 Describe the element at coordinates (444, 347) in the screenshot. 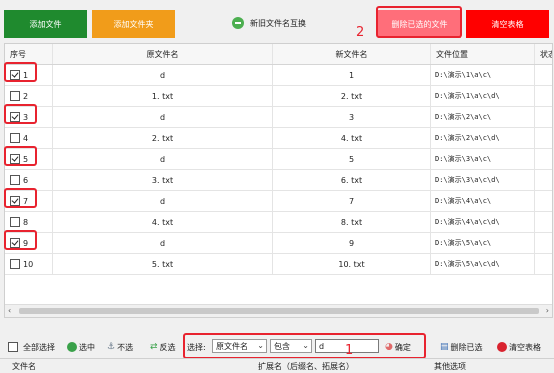

I see `delete-icon: ▤` at that location.